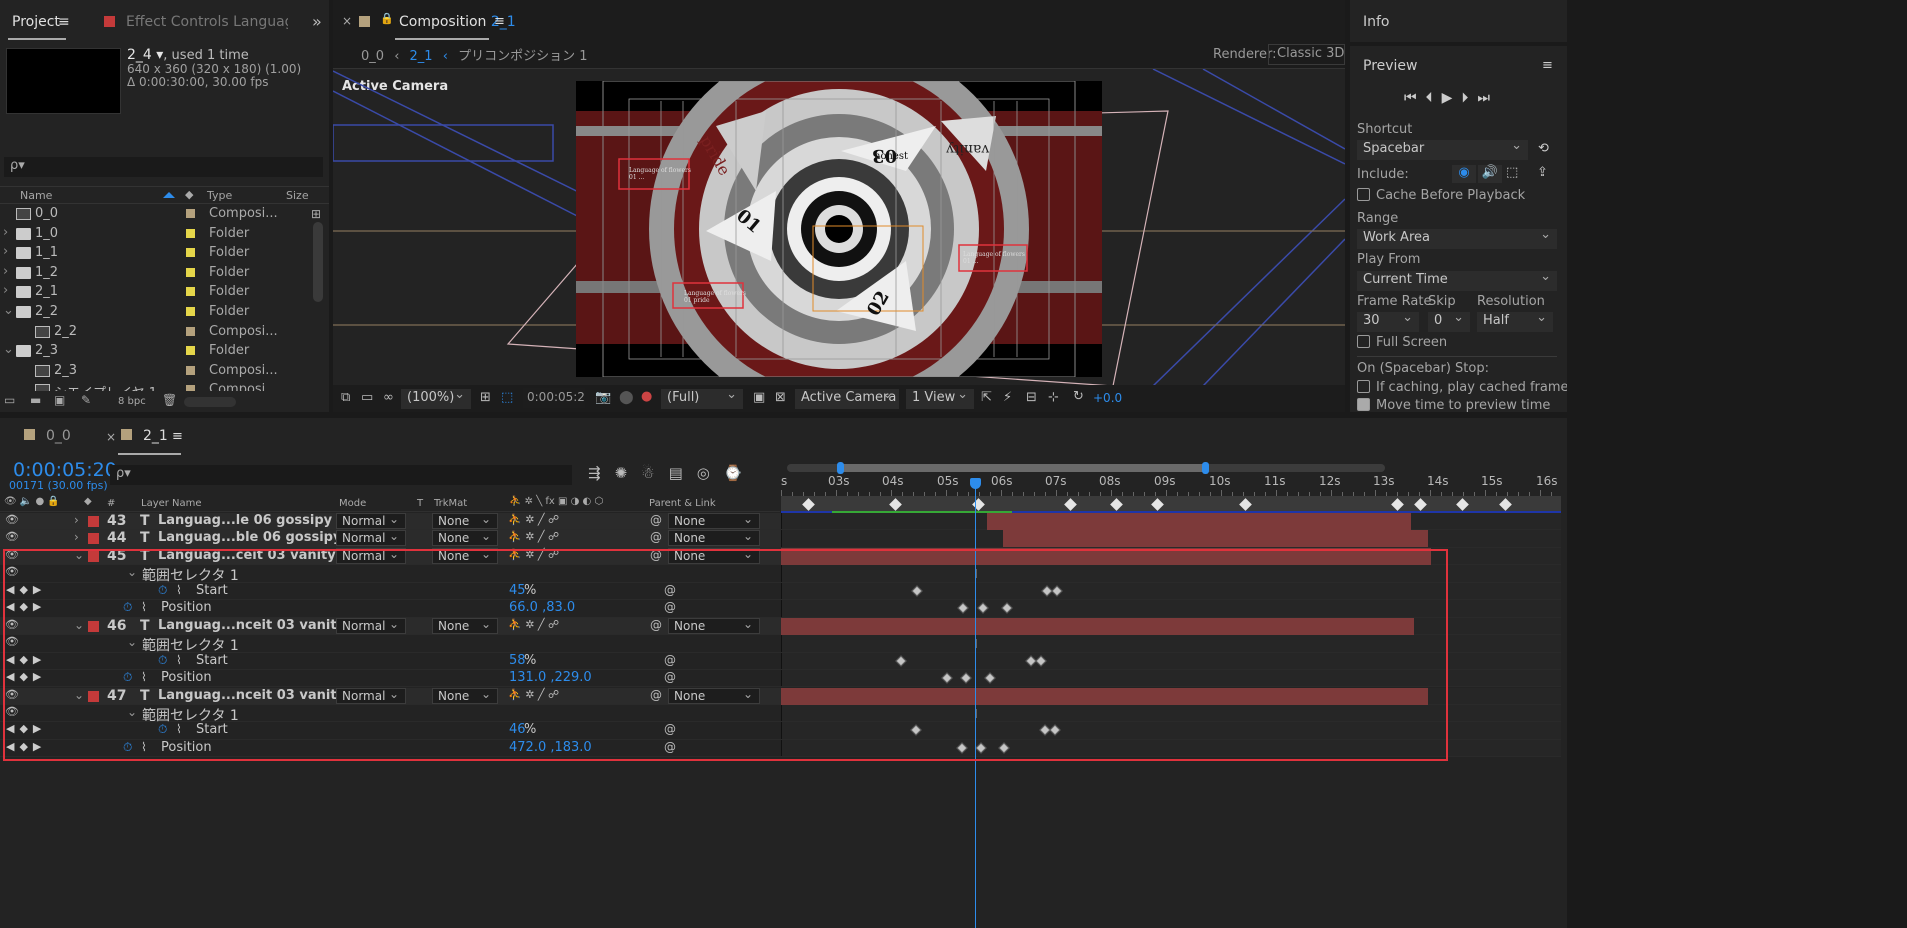 This screenshot has height=928, width=1907. What do you see at coordinates (554, 398) in the screenshot?
I see `current-time-display: 0:00:05:20` at bounding box center [554, 398].